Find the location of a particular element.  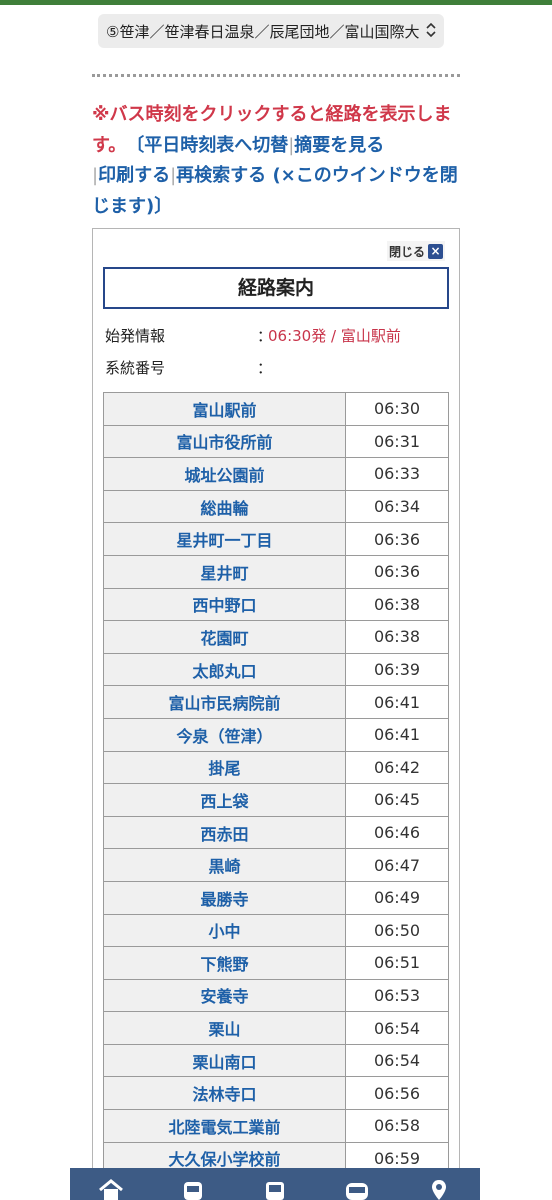

stop-time: 06:46 is located at coordinates (397, 832).